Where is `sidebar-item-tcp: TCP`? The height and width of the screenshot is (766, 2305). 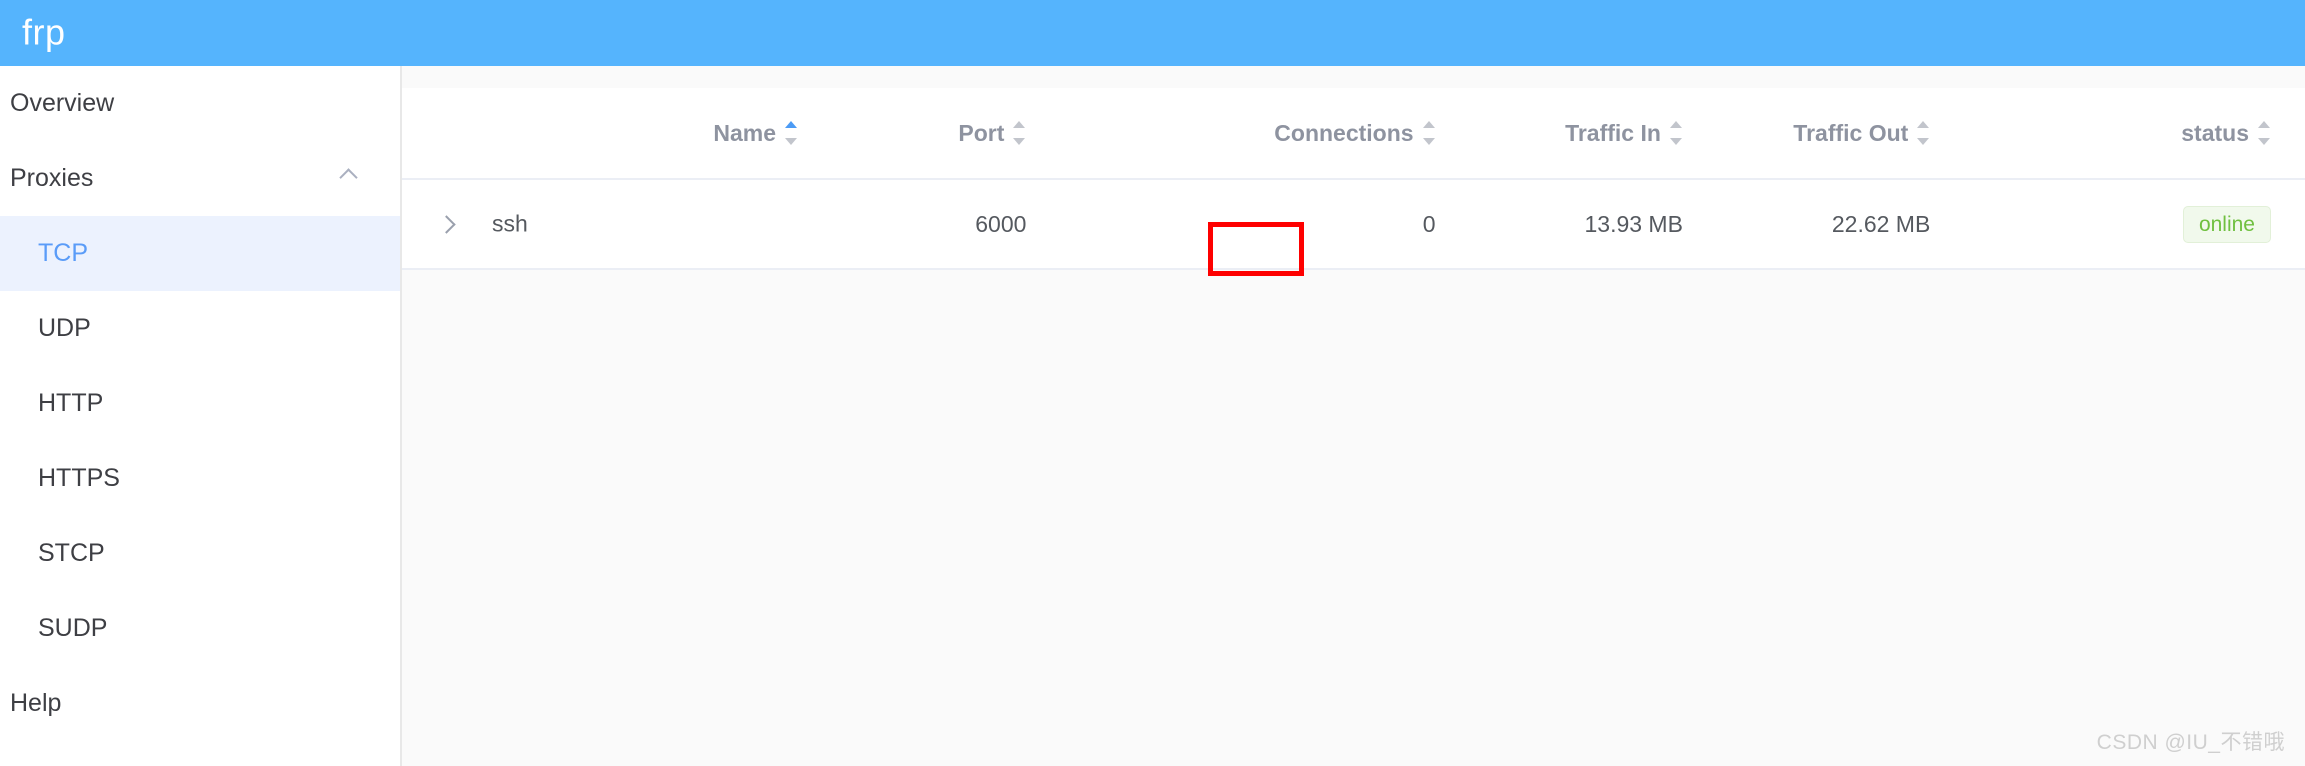
sidebar-item-tcp: TCP is located at coordinates (200, 253).